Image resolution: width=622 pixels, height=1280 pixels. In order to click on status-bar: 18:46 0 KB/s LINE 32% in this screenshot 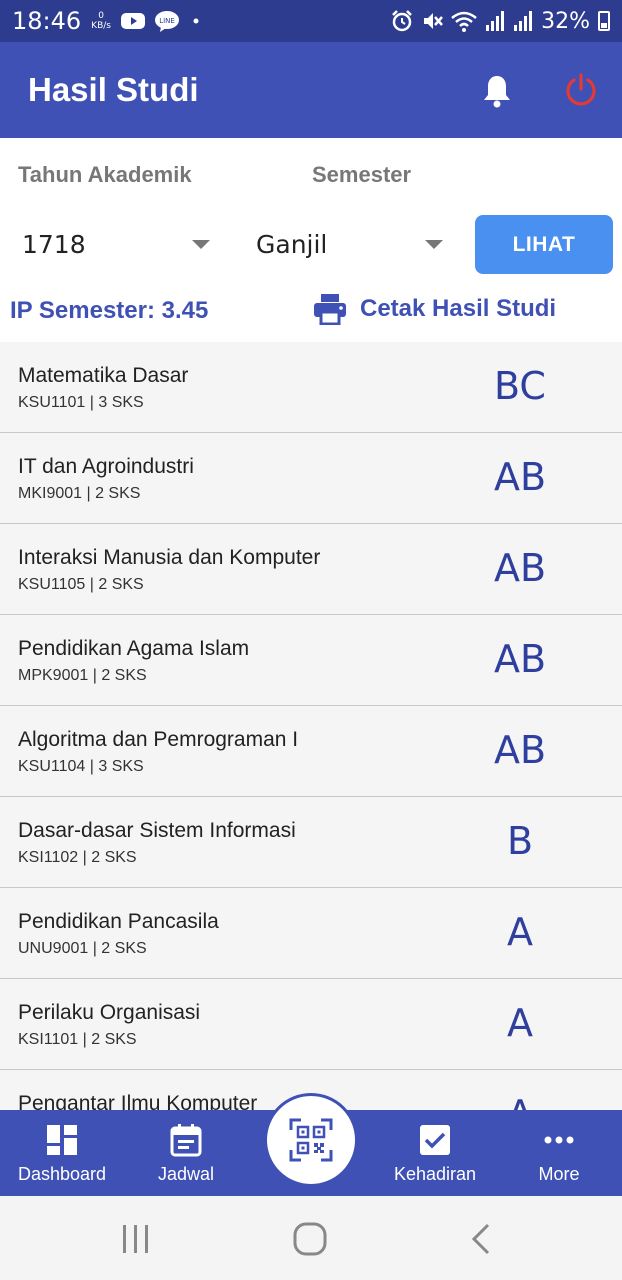, I will do `click(311, 21)`.